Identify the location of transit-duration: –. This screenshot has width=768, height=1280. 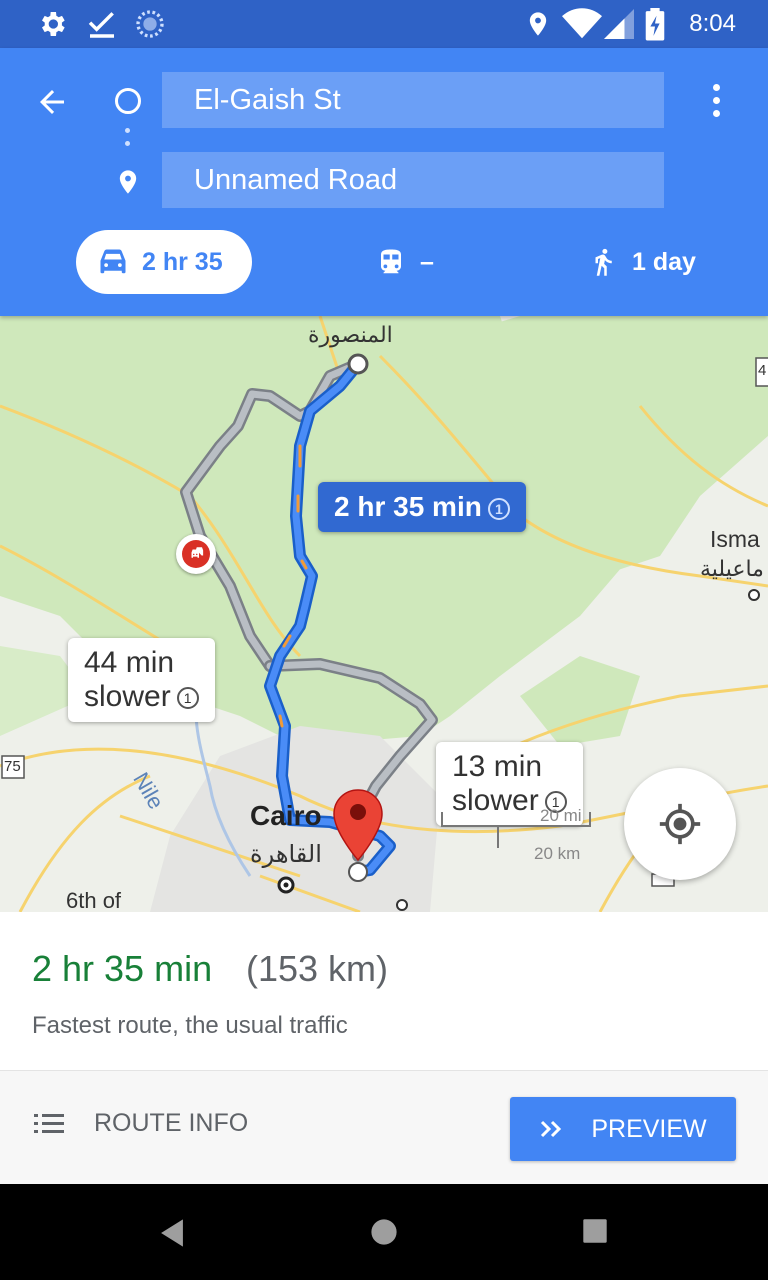
(427, 261).